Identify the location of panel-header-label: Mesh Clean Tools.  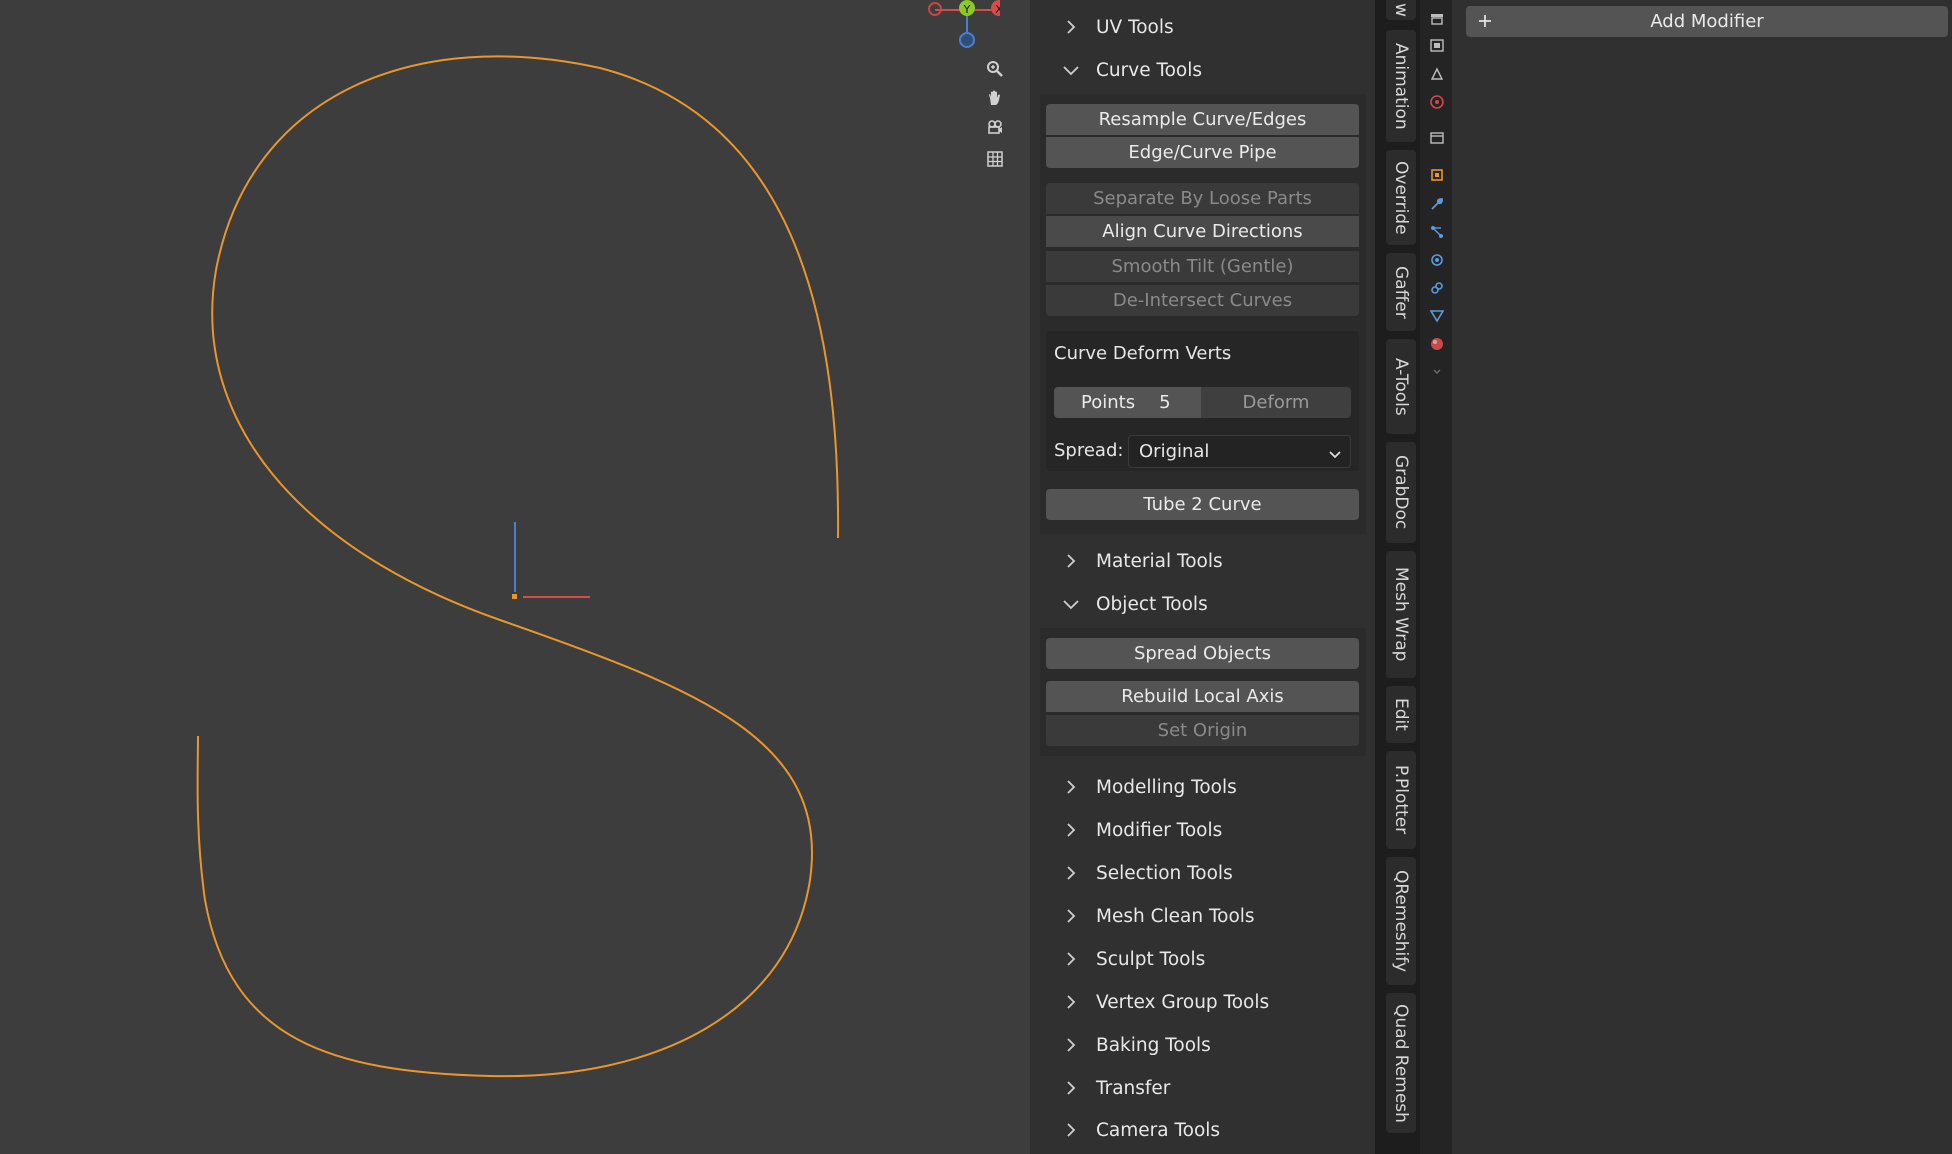
(1175, 916).